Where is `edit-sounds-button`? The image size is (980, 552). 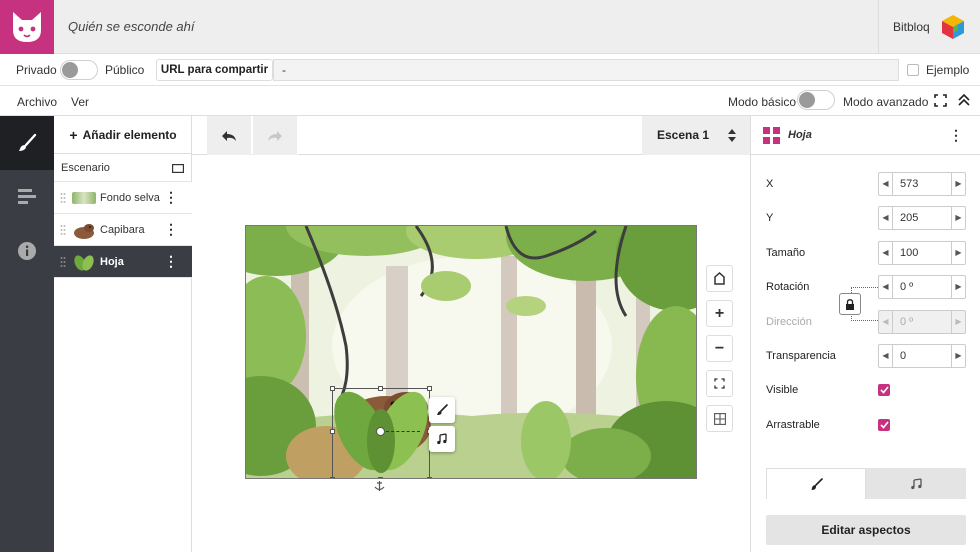
edit-sounds-button is located at coordinates (442, 439).